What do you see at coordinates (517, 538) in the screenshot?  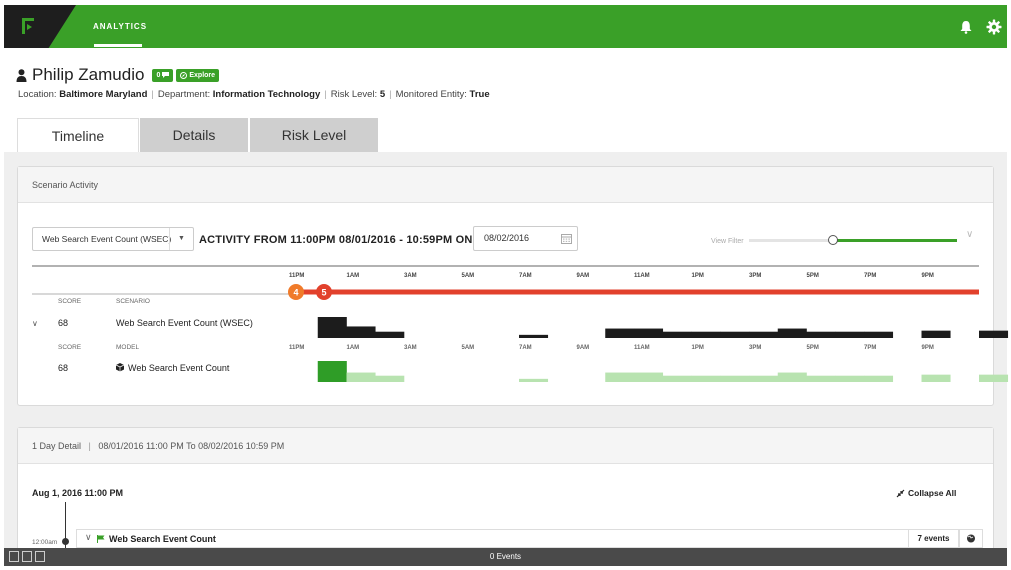 I see `event-group-row: ∨ Web Search Event Count 7 events` at bounding box center [517, 538].